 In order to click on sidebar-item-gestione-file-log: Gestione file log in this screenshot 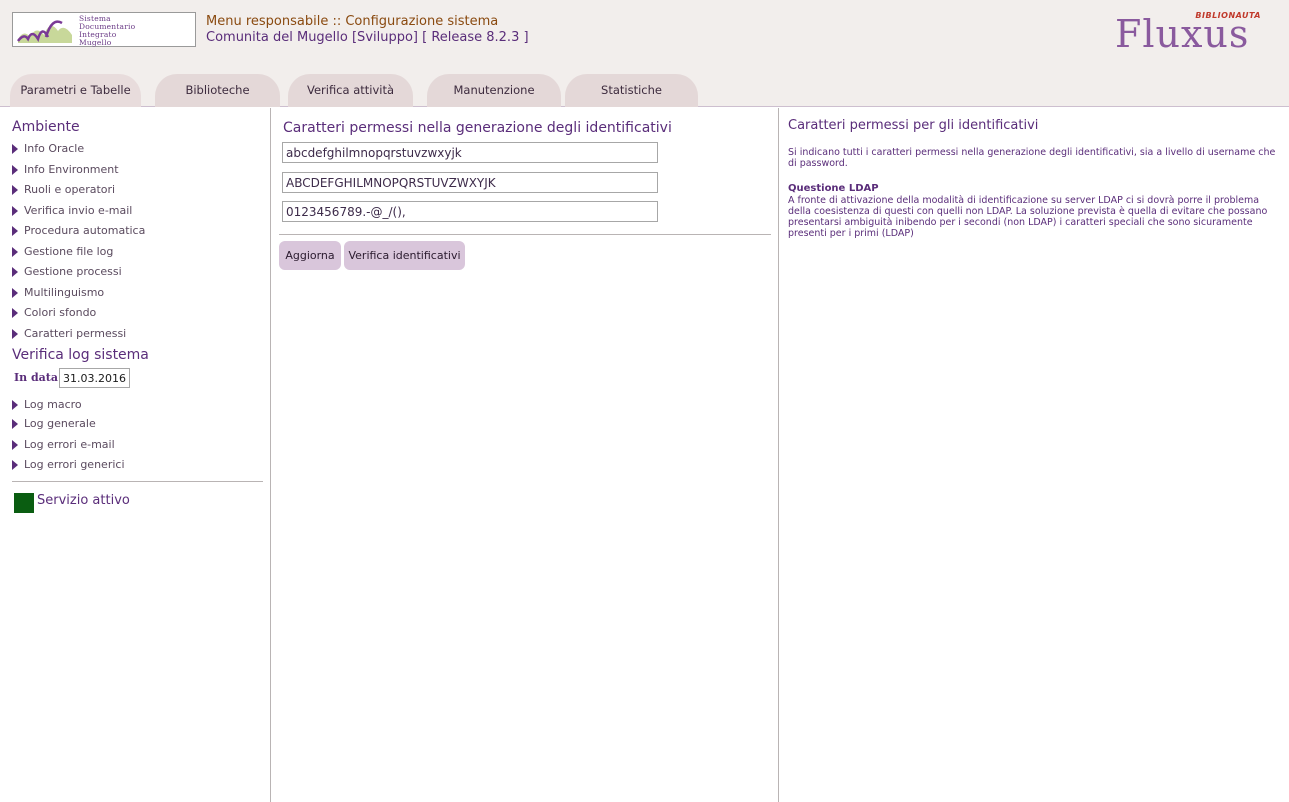, I will do `click(62, 251)`.